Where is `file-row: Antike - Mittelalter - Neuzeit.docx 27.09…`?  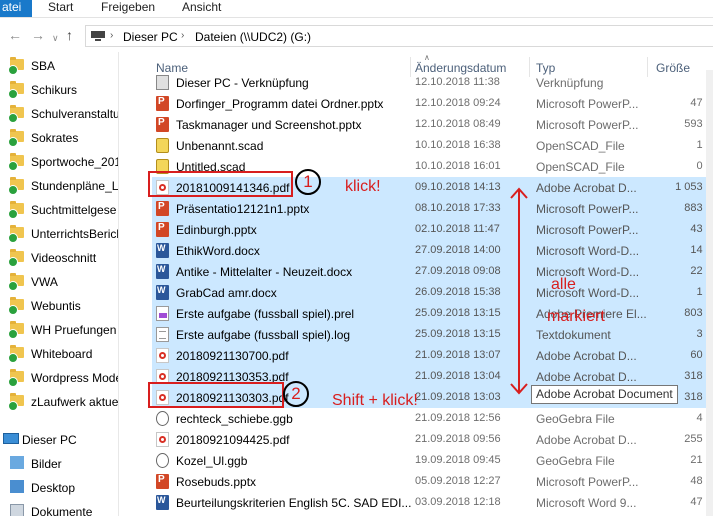
file-row: Antike - Mittelalter - Neuzeit.docx 27.09… is located at coordinates (432, 271).